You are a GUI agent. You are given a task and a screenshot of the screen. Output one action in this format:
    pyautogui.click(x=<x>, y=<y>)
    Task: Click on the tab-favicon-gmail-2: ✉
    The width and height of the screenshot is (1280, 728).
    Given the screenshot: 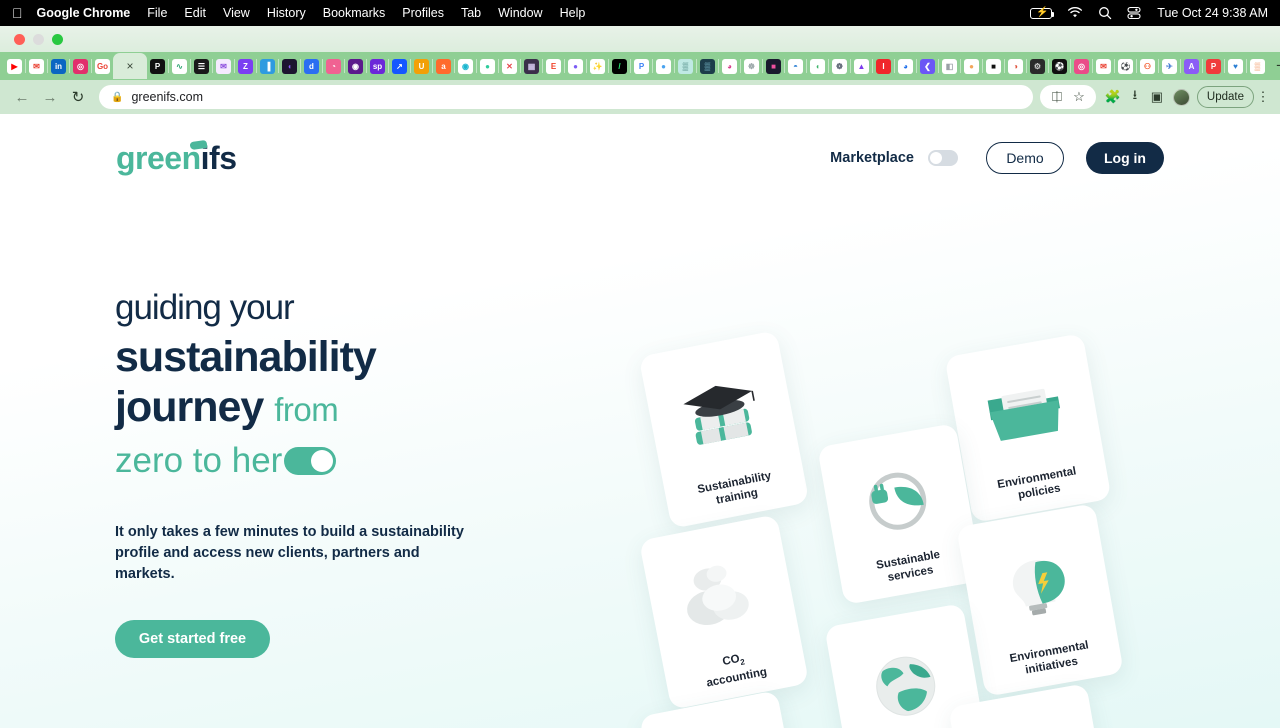 What is the action you would take?
    pyautogui.click(x=1103, y=66)
    